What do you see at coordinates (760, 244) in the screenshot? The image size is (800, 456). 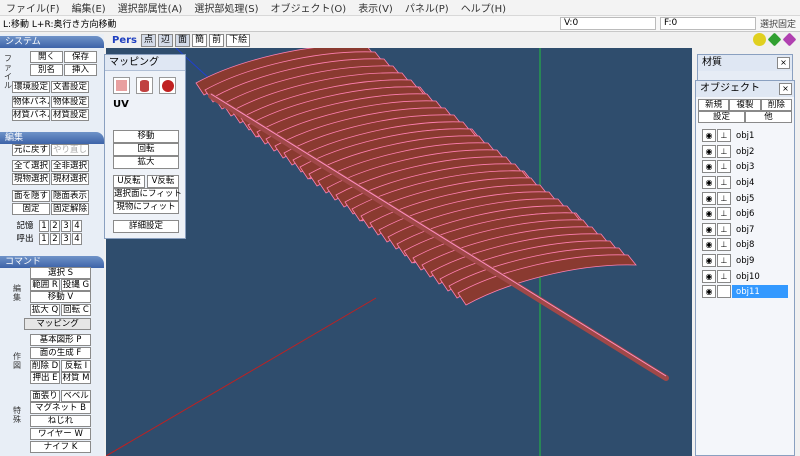 I see `object-name: obj8` at bounding box center [760, 244].